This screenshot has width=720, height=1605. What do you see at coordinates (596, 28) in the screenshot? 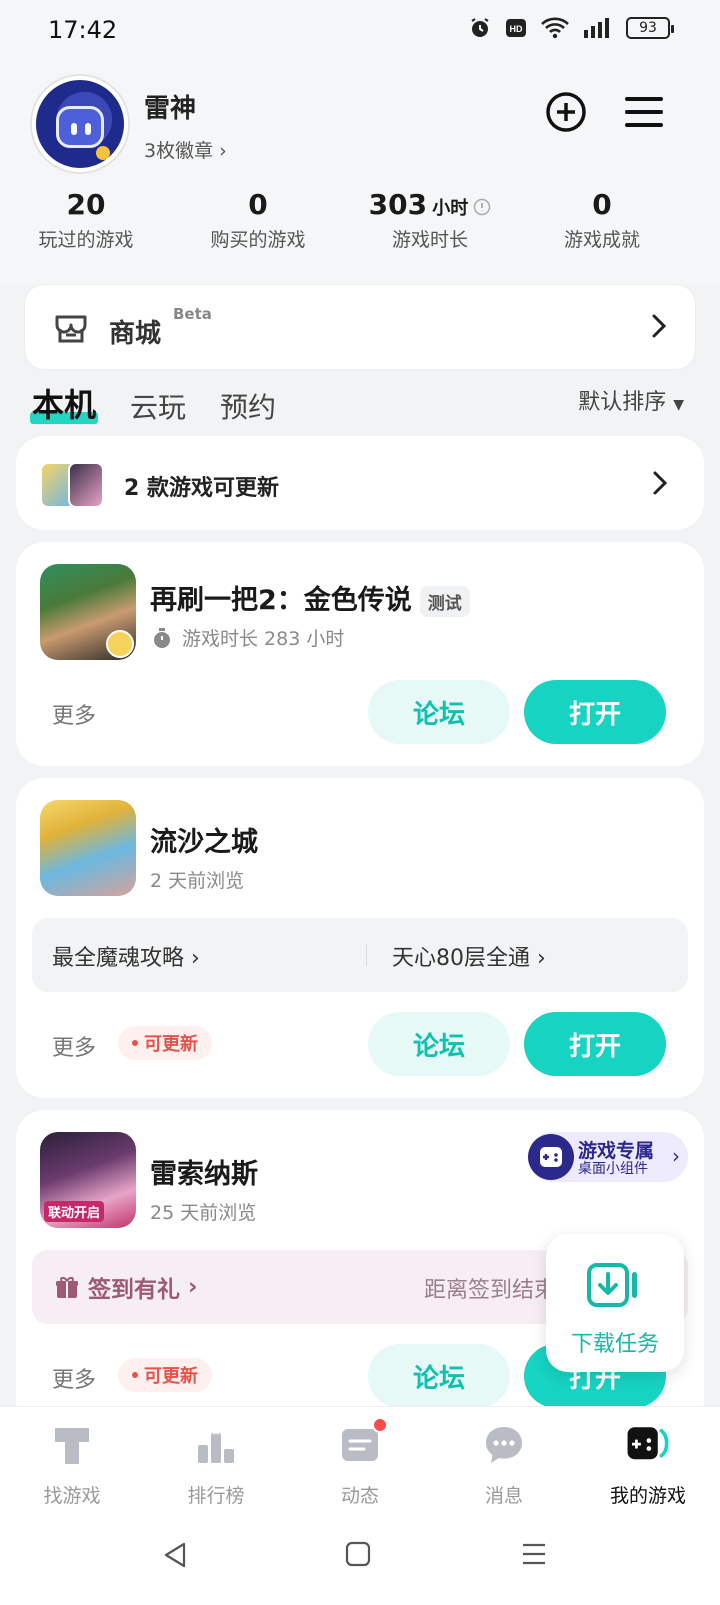
I see `signal-icon` at bounding box center [596, 28].